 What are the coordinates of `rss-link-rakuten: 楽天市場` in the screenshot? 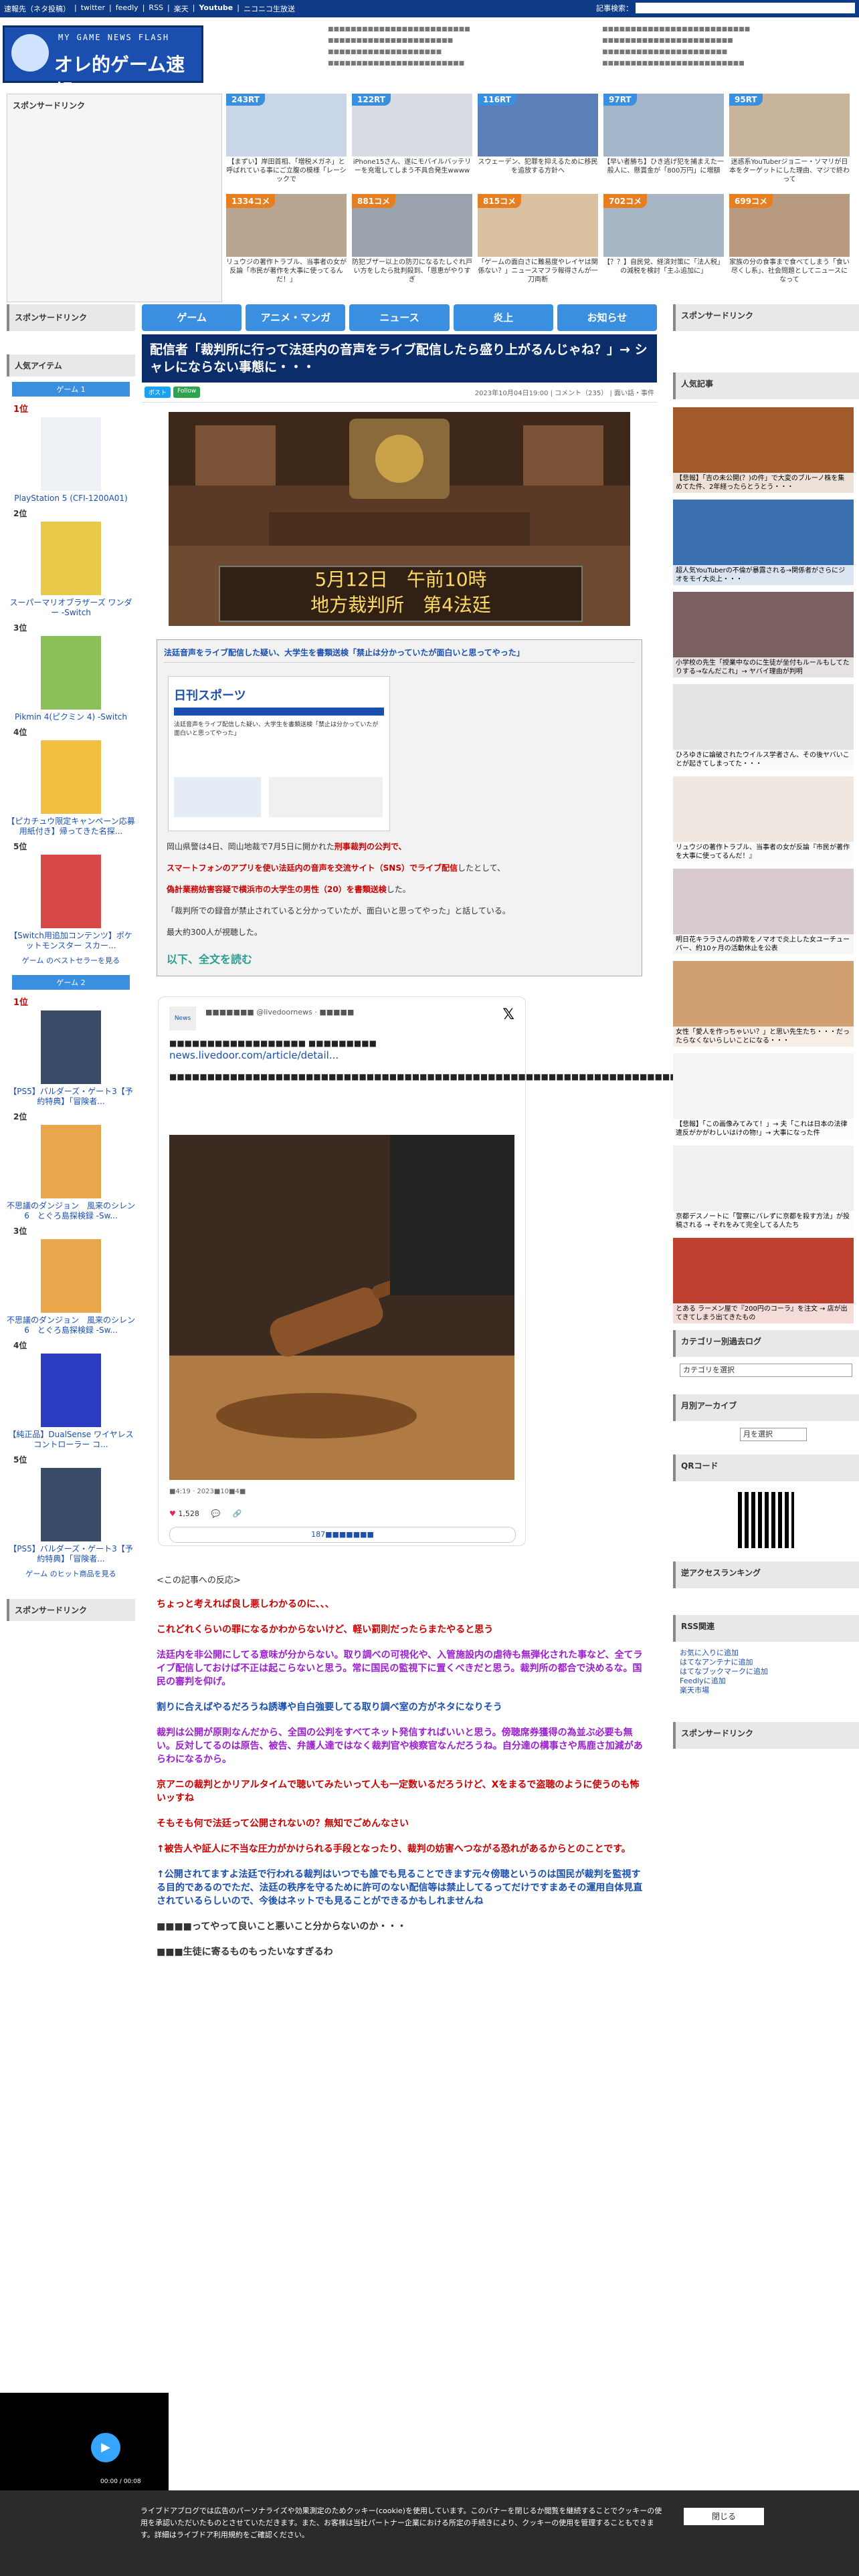 It's located at (766, 1690).